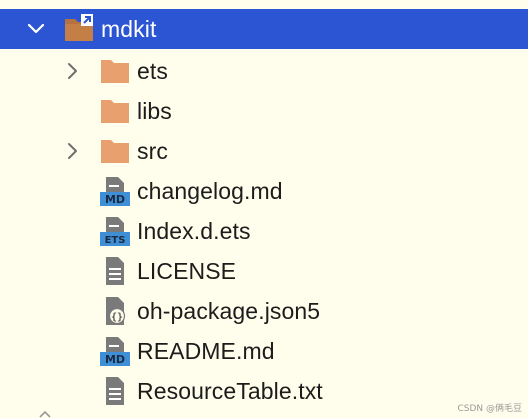 The image size is (528, 418). Describe the element at coordinates (230, 390) in the screenshot. I see `tree-row-label: ResourceTable.txt` at that location.